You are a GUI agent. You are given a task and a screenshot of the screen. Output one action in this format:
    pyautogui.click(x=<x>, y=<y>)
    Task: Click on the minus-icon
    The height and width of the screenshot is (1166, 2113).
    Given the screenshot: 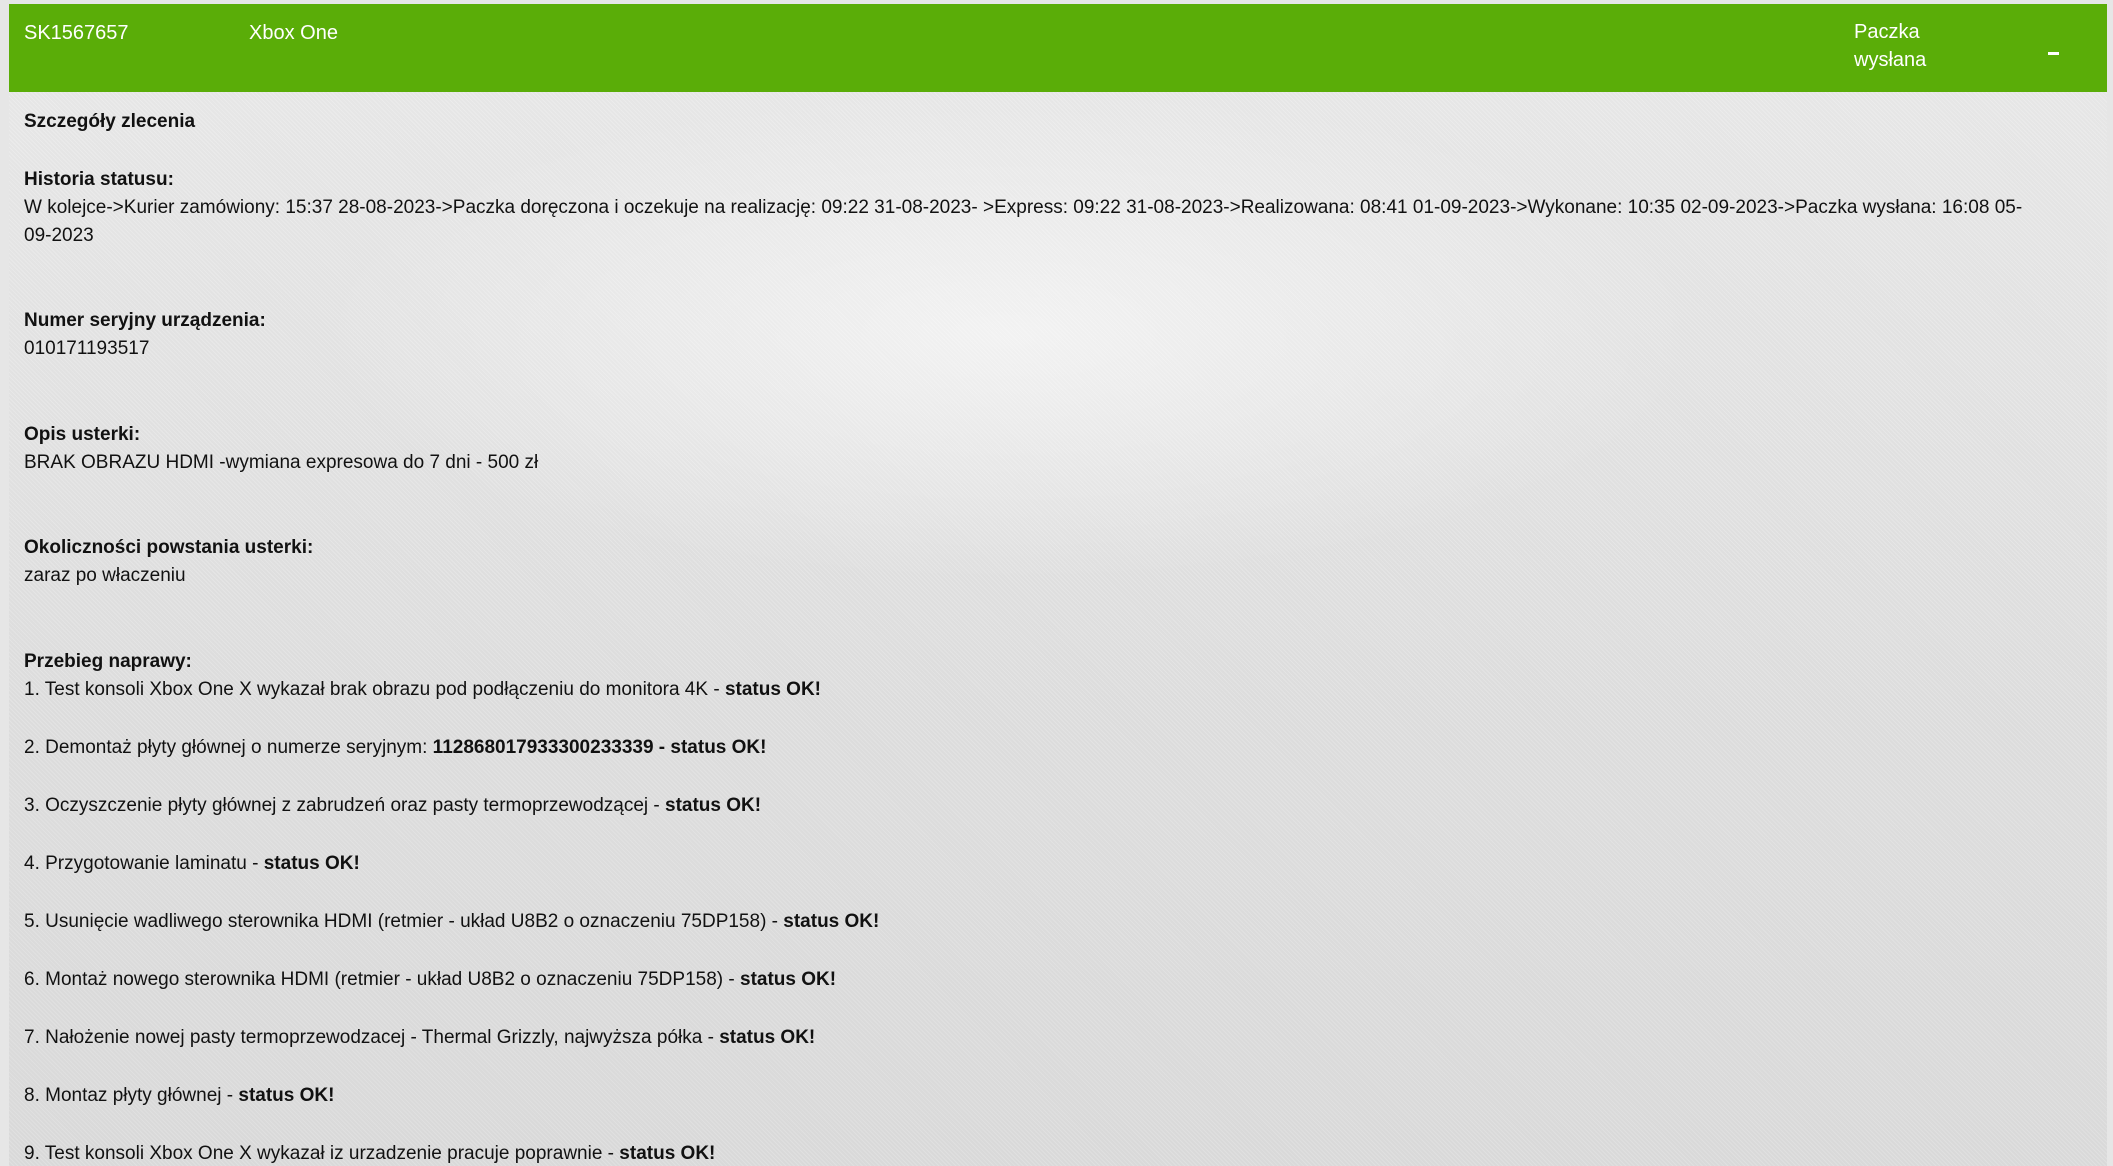 What is the action you would take?
    pyautogui.click(x=2053, y=53)
    